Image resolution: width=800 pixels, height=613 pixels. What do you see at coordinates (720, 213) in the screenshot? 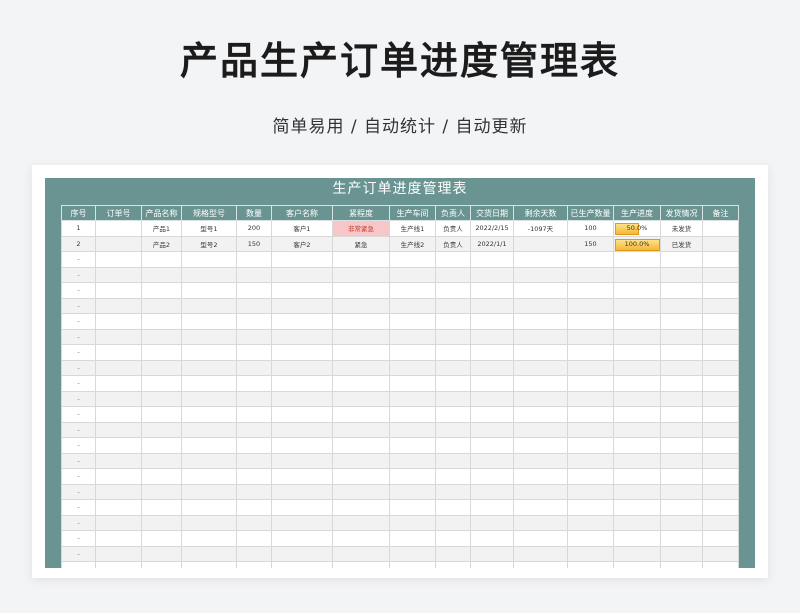
I see `column-header: 备注` at bounding box center [720, 213].